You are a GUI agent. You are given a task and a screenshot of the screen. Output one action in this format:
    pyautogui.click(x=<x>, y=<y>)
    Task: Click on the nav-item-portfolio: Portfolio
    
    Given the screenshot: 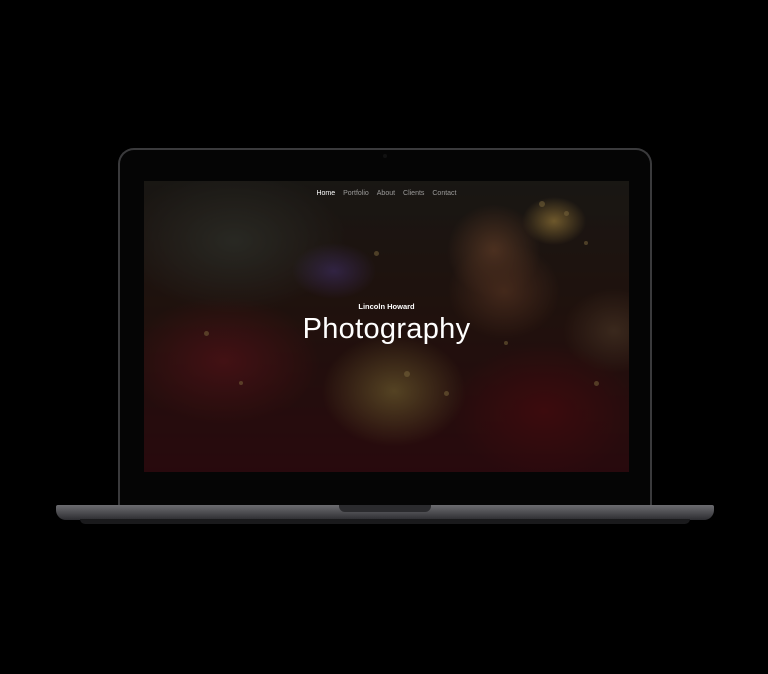 What is the action you would take?
    pyautogui.click(x=356, y=193)
    